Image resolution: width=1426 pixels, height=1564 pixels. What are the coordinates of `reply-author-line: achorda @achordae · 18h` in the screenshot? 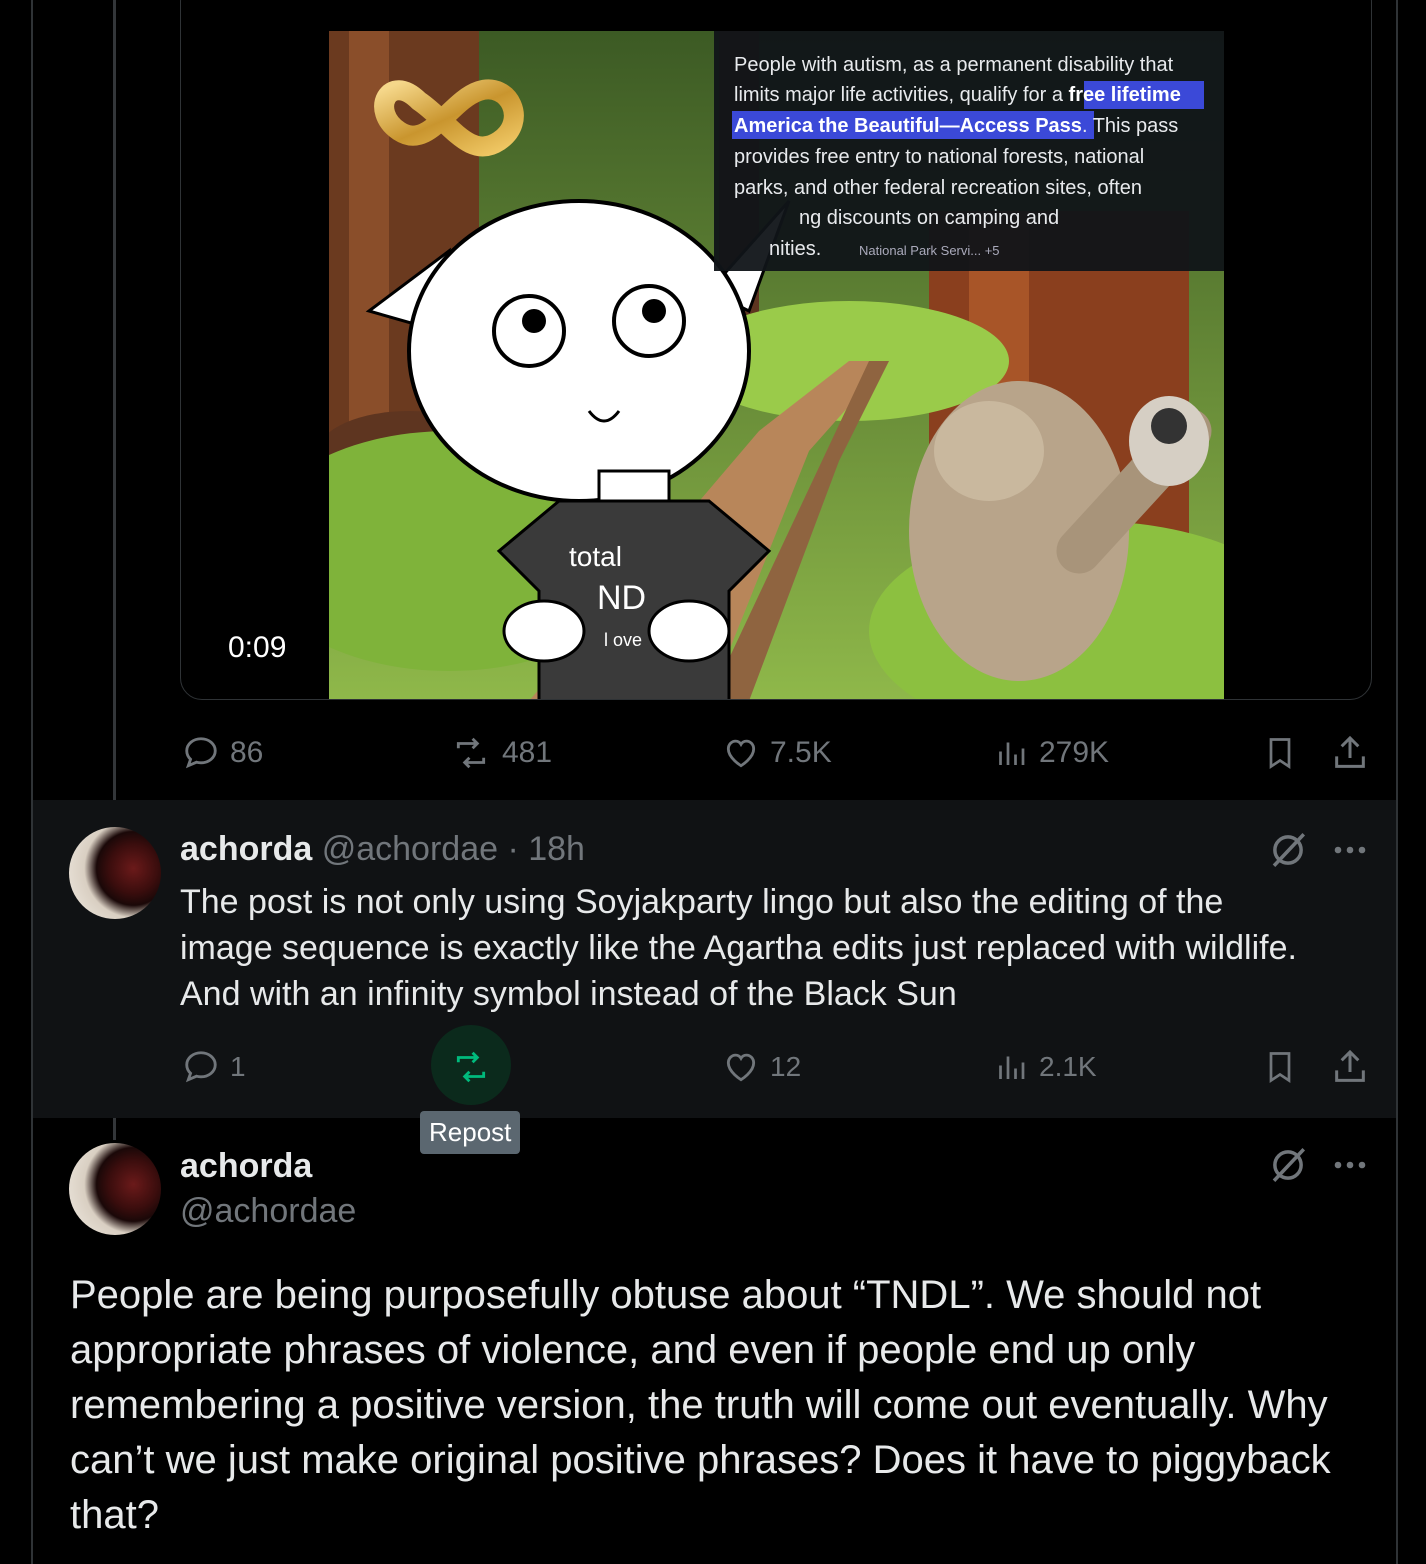 It's located at (382, 849).